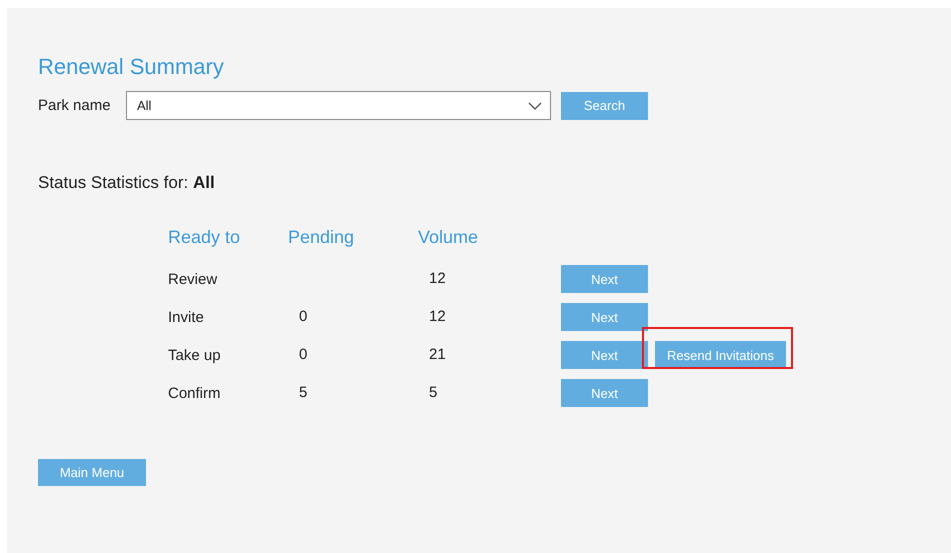 The width and height of the screenshot is (951, 553). What do you see at coordinates (205, 237) in the screenshot?
I see `column-header: Ready to` at bounding box center [205, 237].